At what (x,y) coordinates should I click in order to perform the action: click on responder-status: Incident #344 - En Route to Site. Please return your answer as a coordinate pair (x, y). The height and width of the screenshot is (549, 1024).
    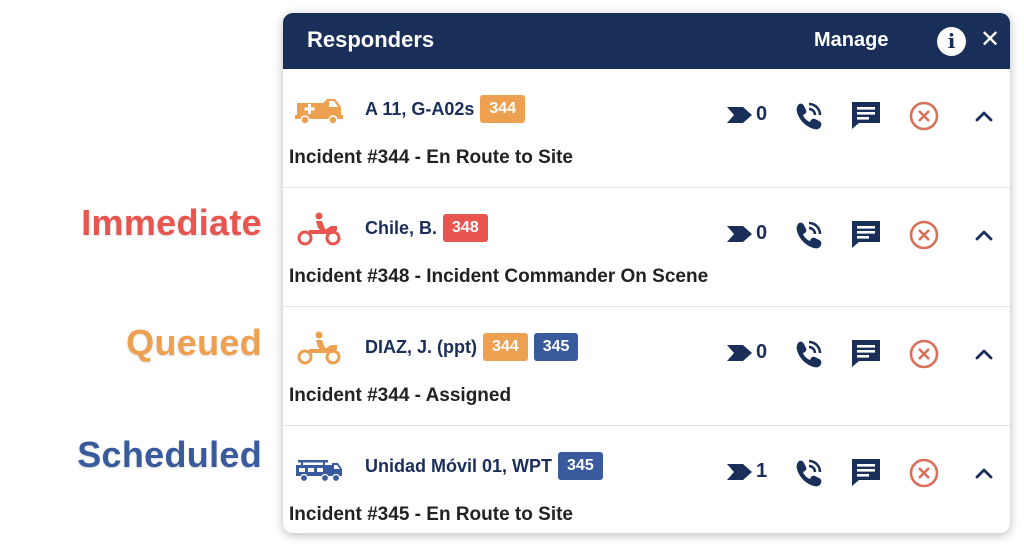
    Looking at the image, I should click on (431, 157).